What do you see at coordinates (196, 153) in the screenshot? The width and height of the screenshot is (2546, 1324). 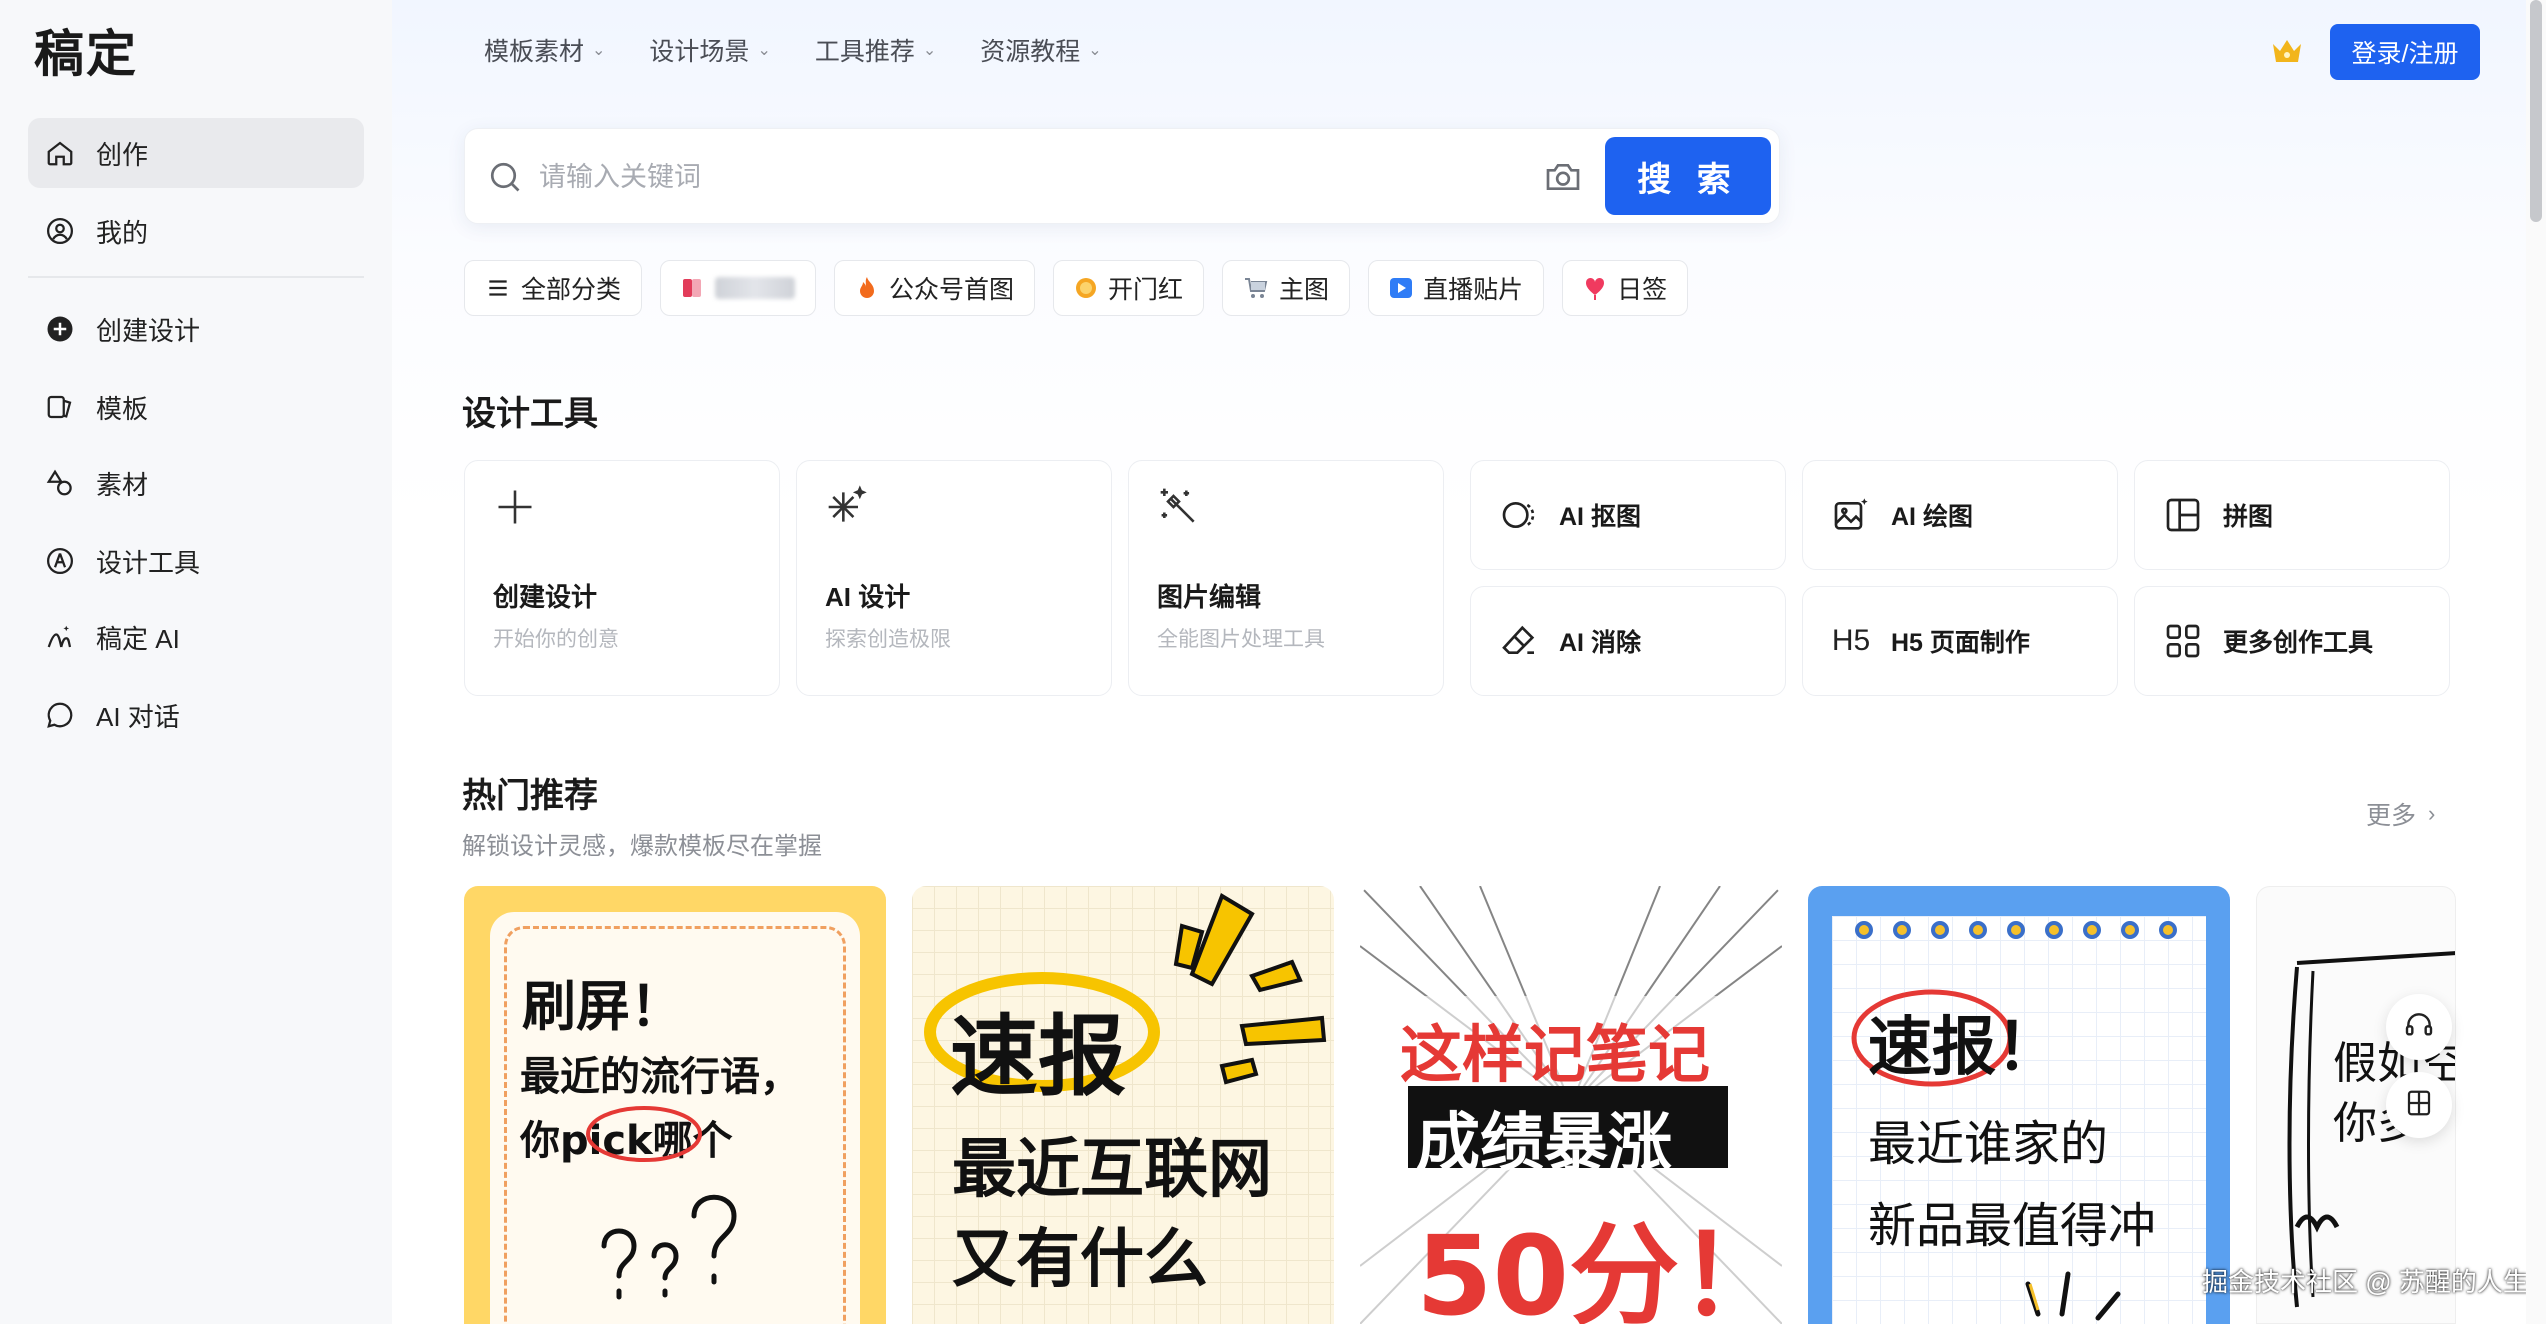 I see `sidebar-item-create: 创作` at bounding box center [196, 153].